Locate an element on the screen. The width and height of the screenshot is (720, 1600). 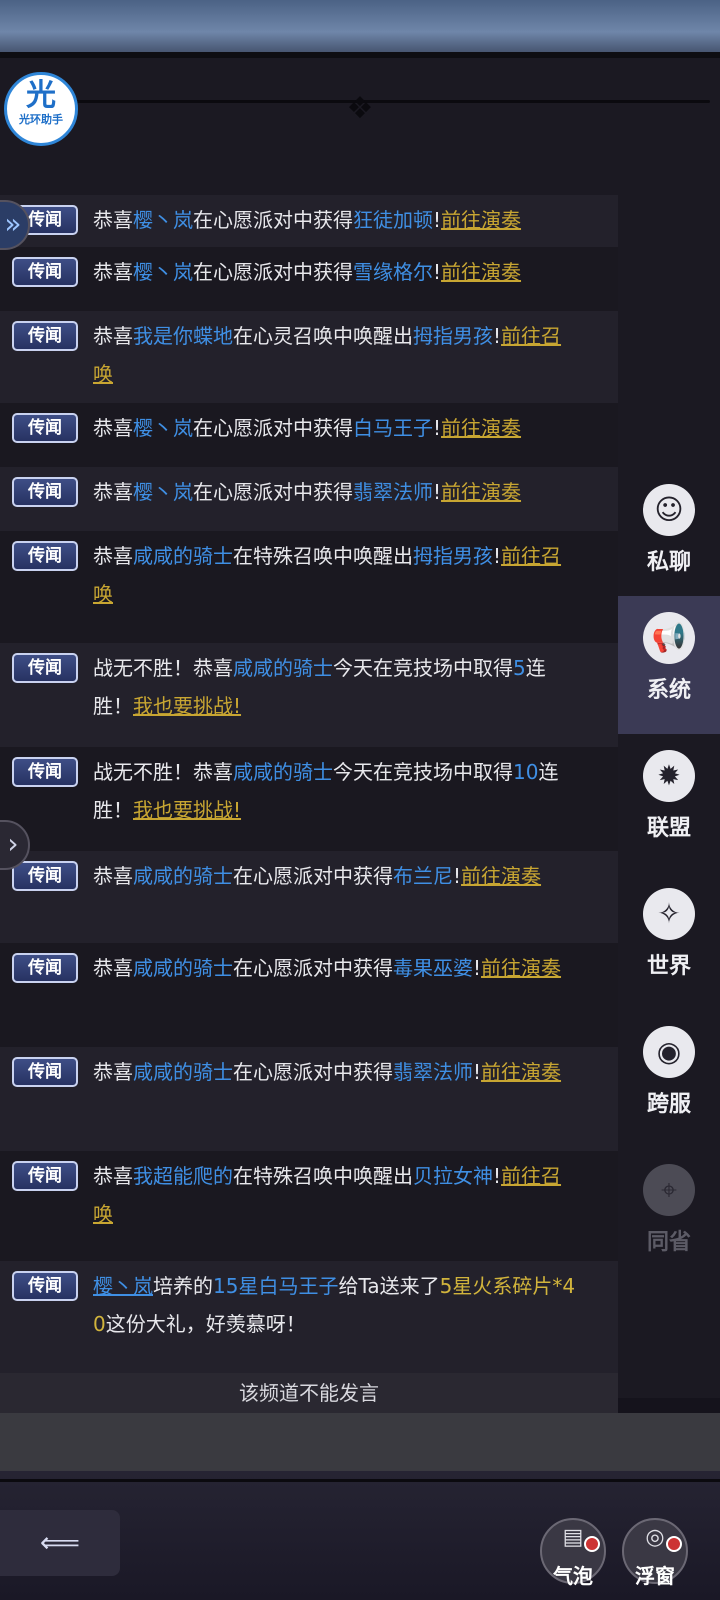
message-row: 传闻 恭喜樱丶岚在心愿派对中获得翡翠法师!前往演奏 is located at coordinates (309, 499).